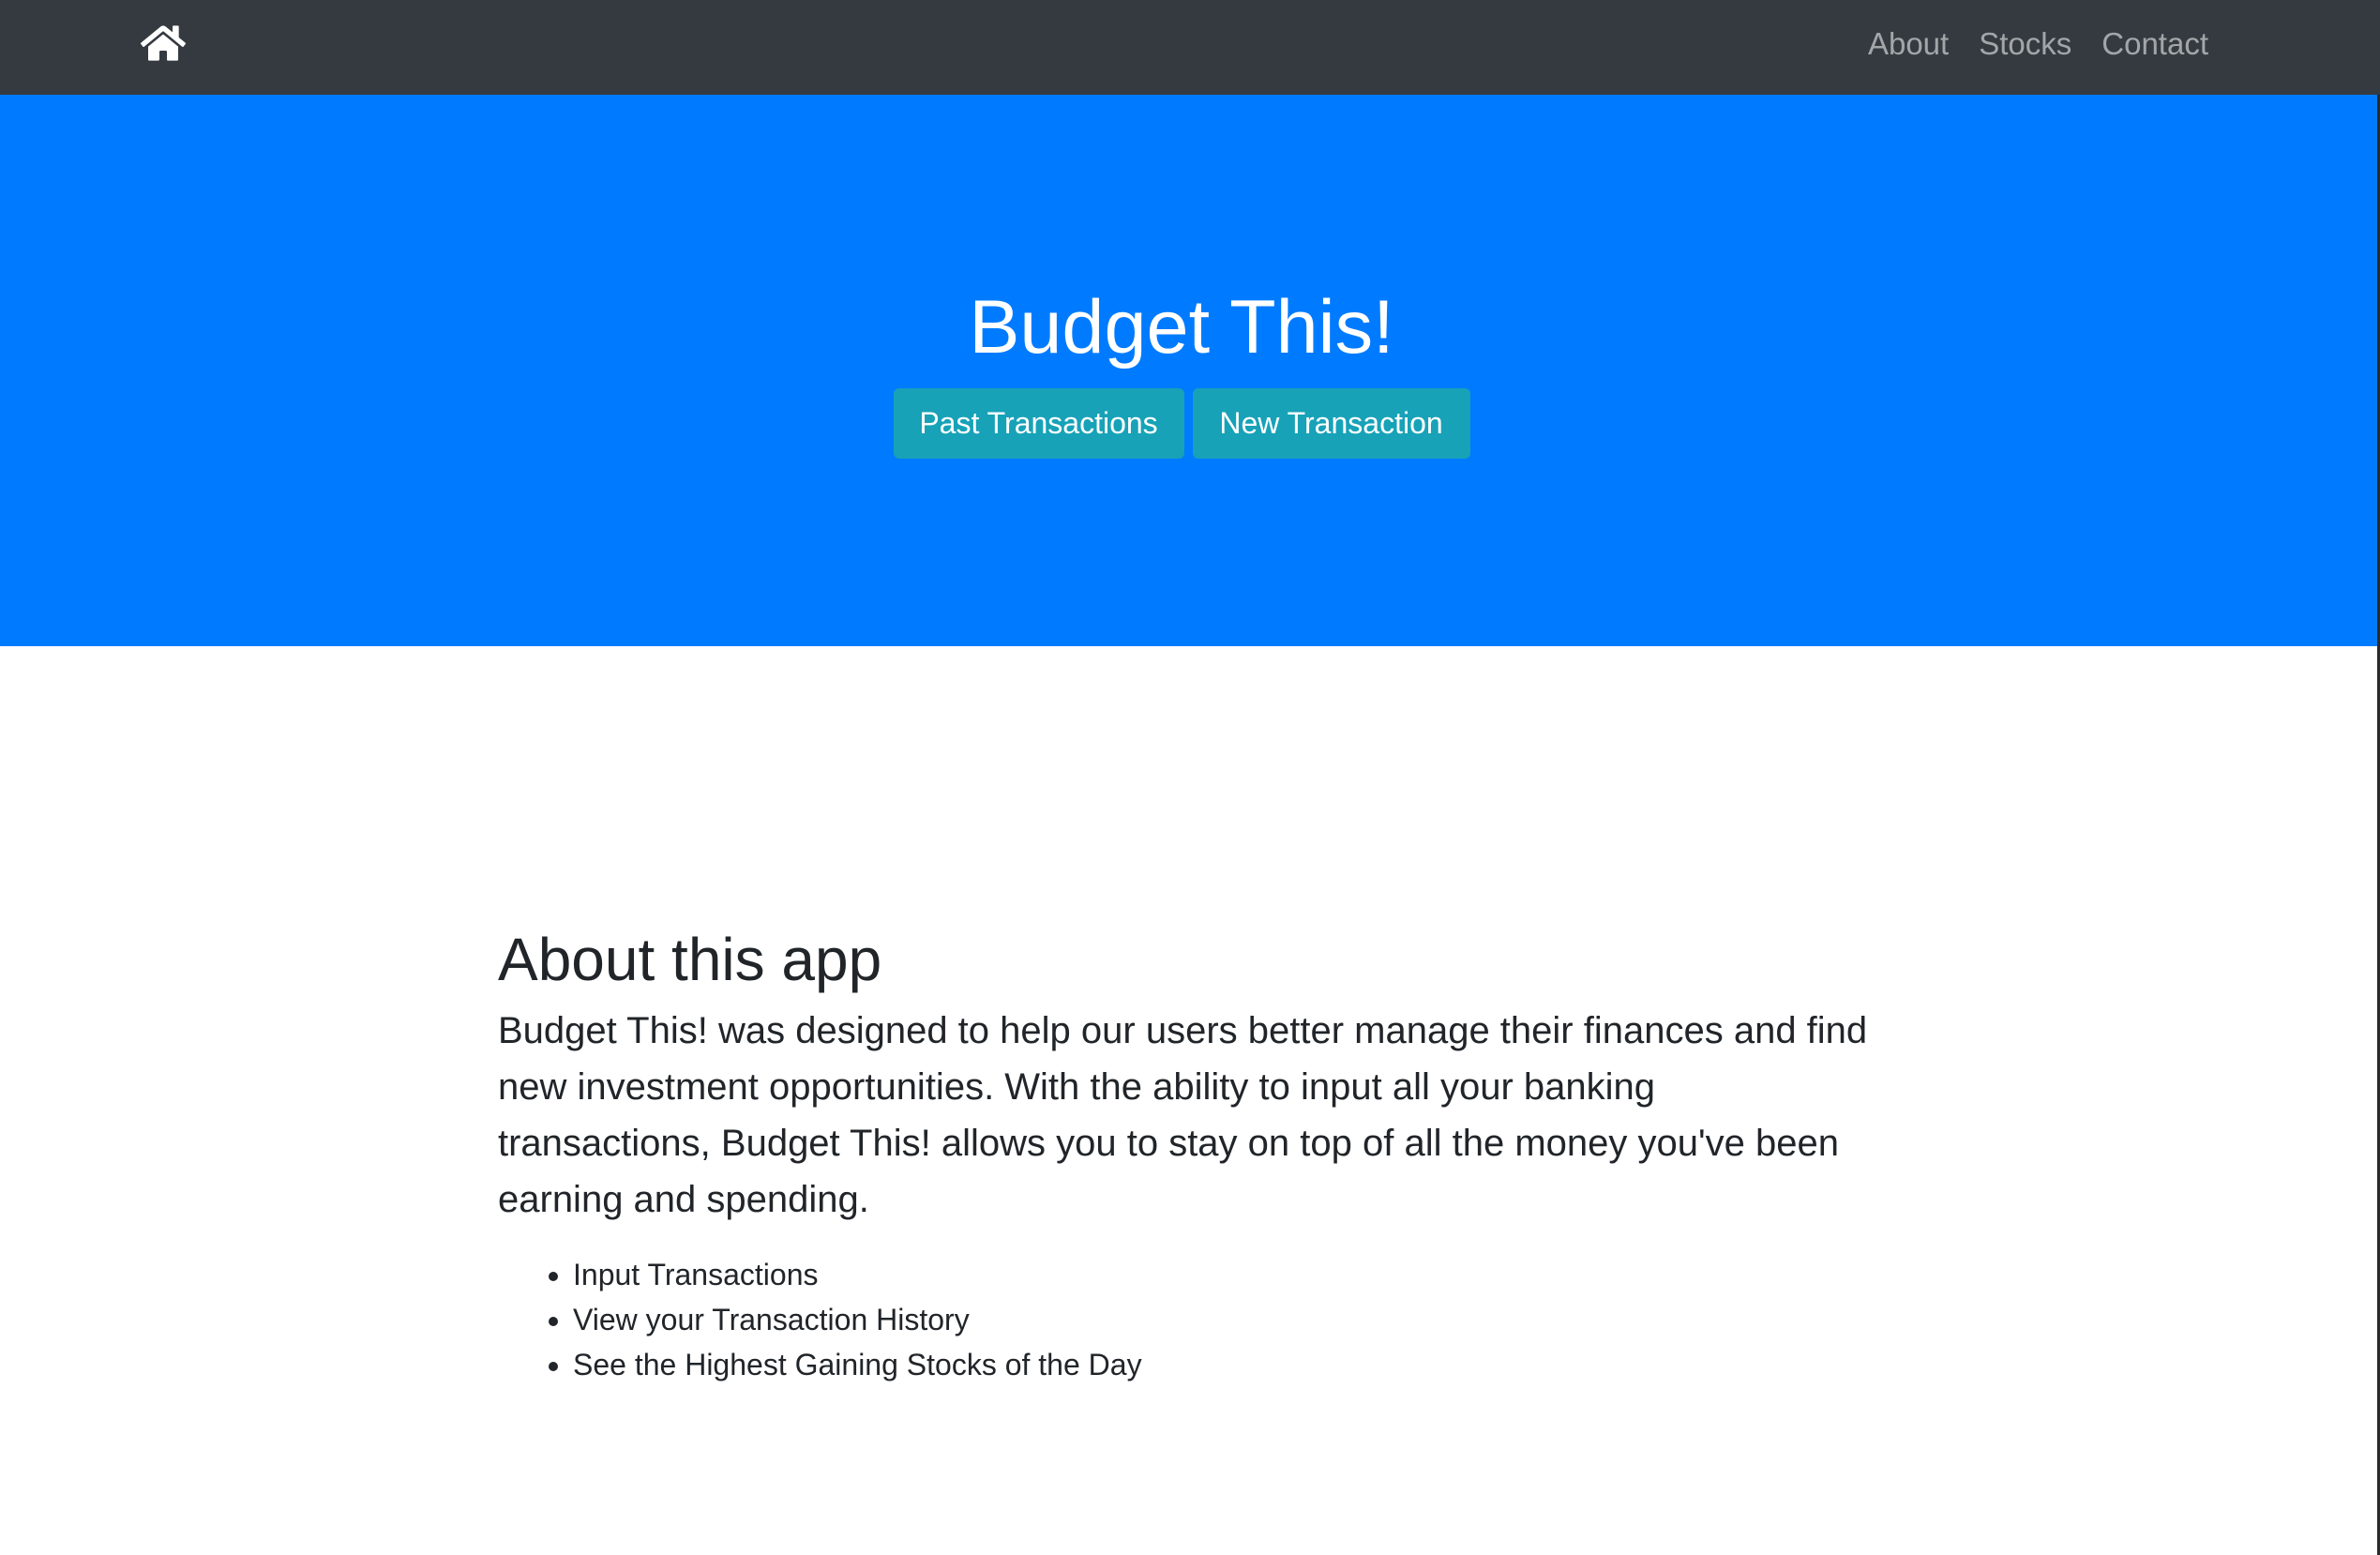 The height and width of the screenshot is (1555, 2380). What do you see at coordinates (1331, 423) in the screenshot?
I see `new-transaction-button: New Transaction` at bounding box center [1331, 423].